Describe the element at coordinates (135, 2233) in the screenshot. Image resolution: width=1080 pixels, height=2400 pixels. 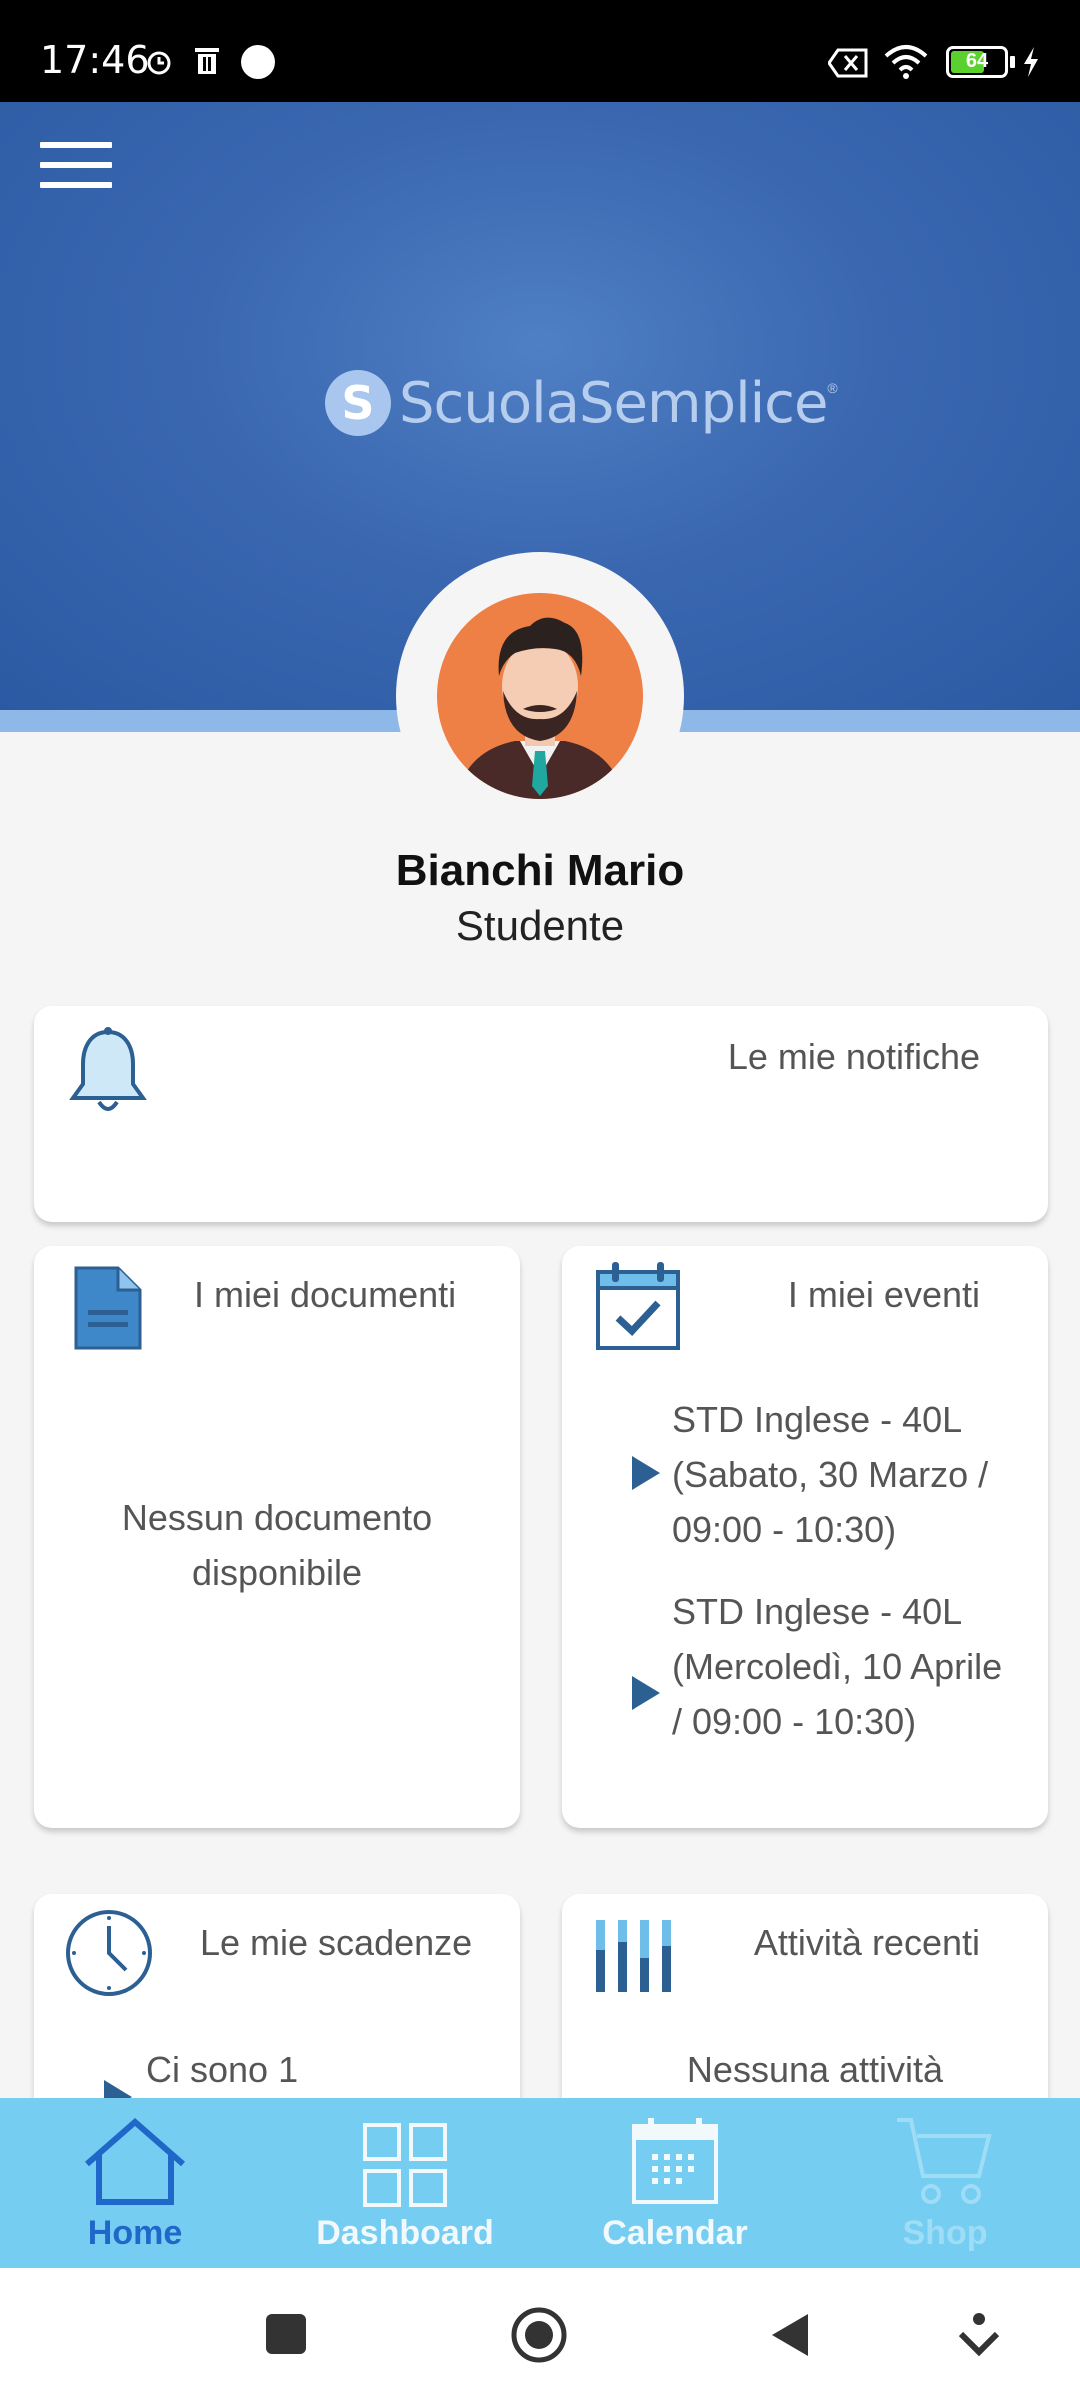
I see `nav-label: Home` at that location.